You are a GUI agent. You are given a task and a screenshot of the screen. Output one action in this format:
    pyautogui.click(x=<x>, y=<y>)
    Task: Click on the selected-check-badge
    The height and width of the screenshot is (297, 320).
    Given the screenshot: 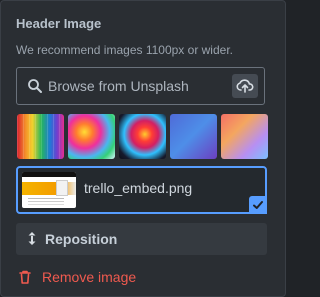 What is the action you would take?
    pyautogui.click(x=258, y=205)
    